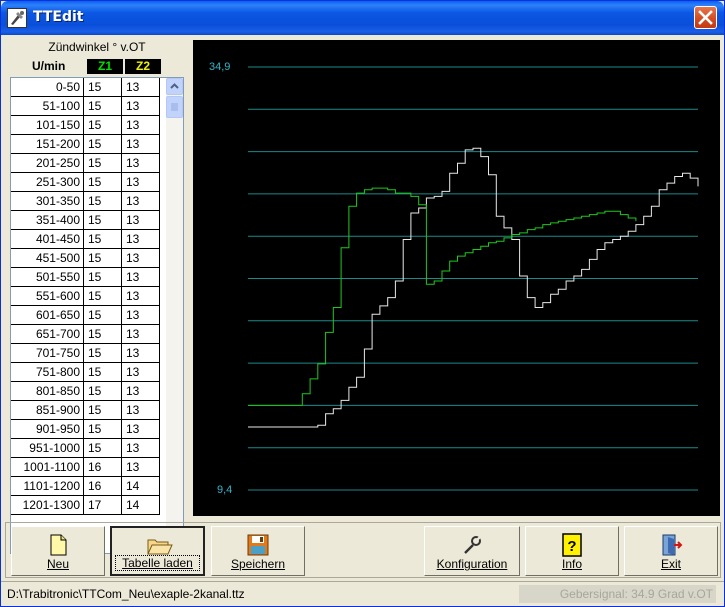 Image resolution: width=725 pixels, height=607 pixels. I want to click on table-row: 501-550 15 13, so click(88, 277).